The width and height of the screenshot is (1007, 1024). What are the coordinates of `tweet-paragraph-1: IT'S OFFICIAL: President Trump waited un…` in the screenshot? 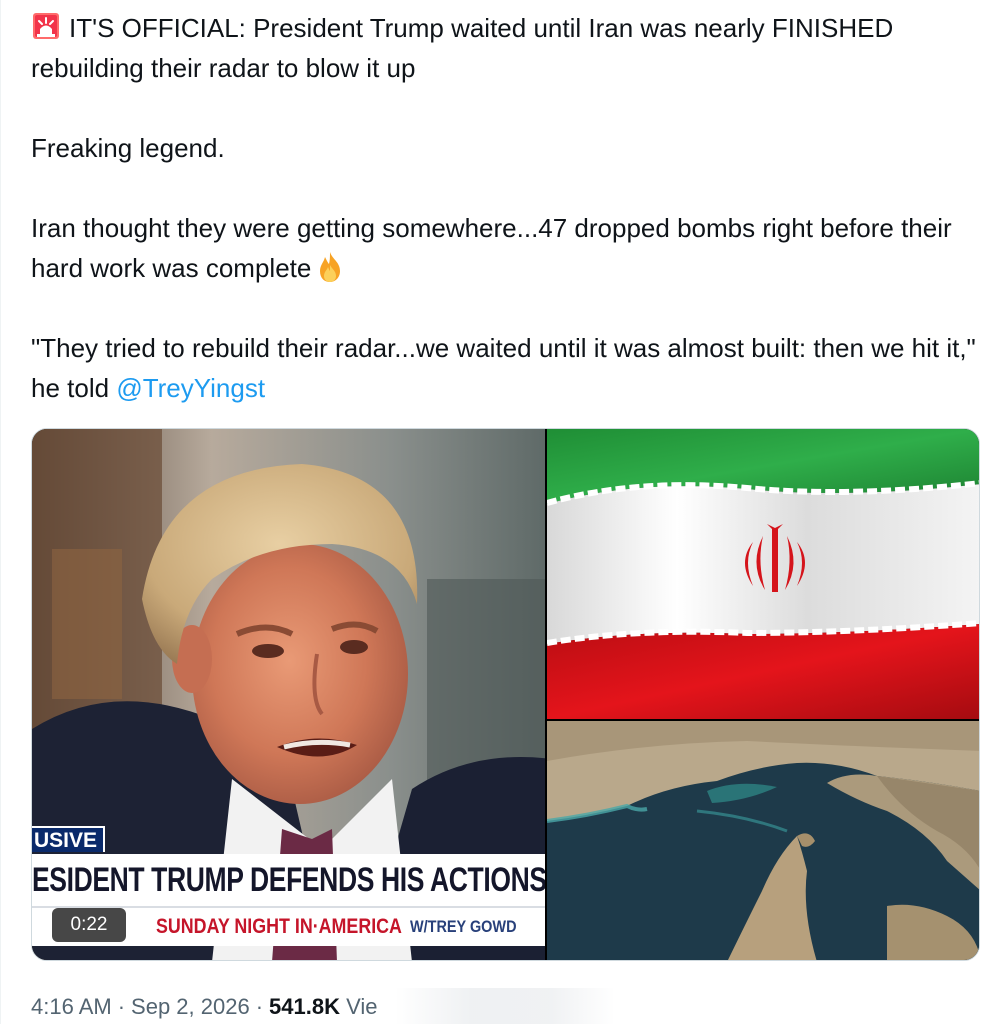 It's located at (511, 48).